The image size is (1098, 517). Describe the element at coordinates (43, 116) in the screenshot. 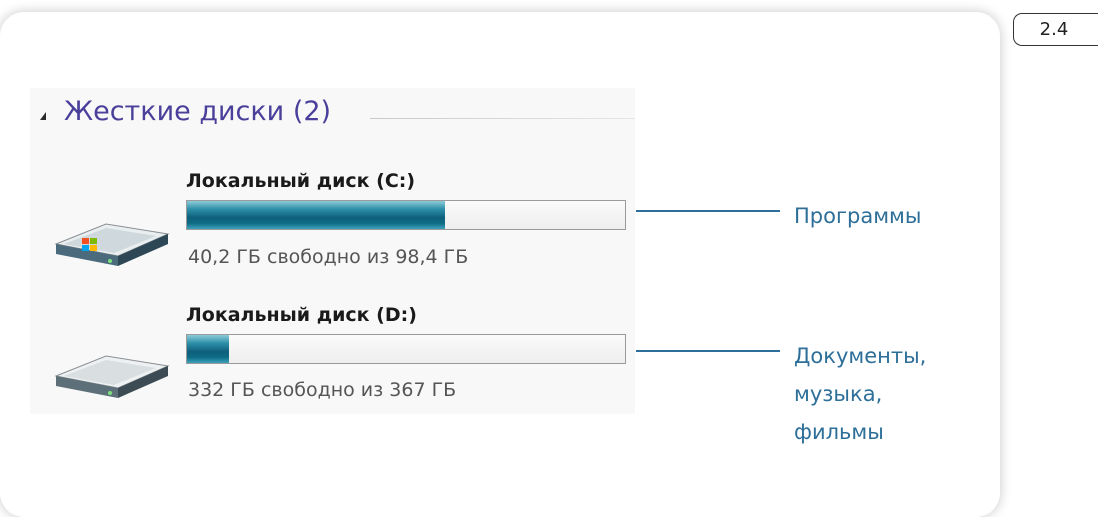

I see `collapse-triangle-icon` at that location.